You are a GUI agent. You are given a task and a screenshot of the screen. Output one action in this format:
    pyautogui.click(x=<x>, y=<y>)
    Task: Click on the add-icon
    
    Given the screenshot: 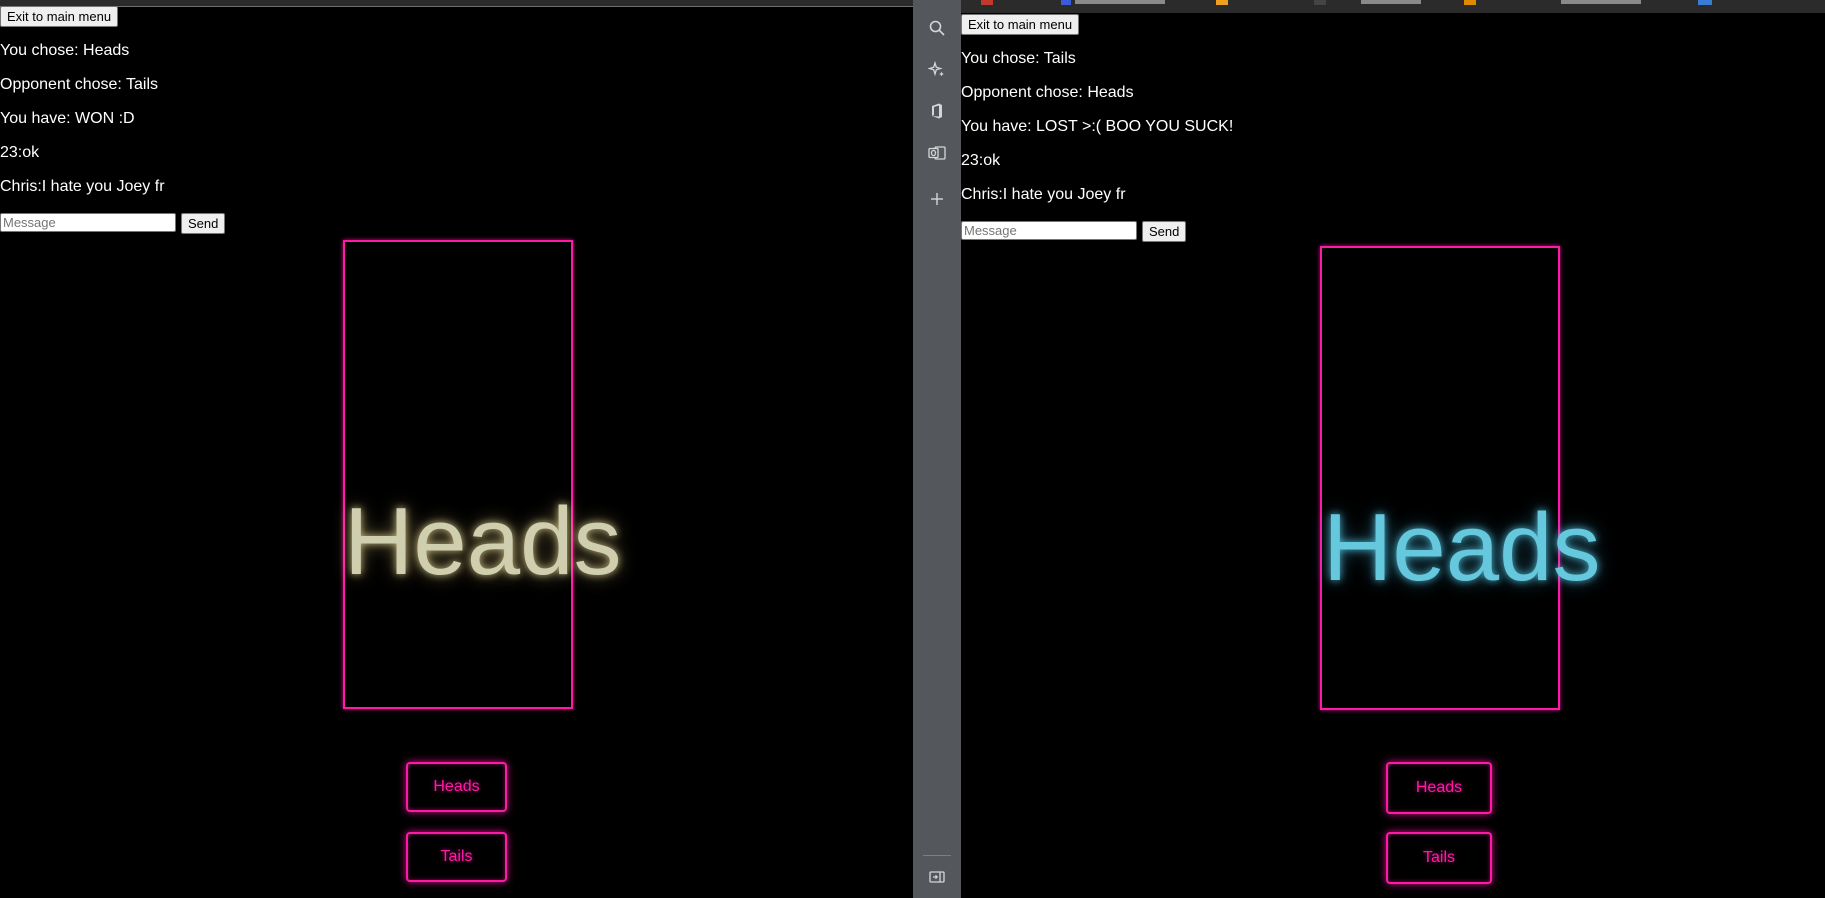 What is the action you would take?
    pyautogui.click(x=937, y=199)
    